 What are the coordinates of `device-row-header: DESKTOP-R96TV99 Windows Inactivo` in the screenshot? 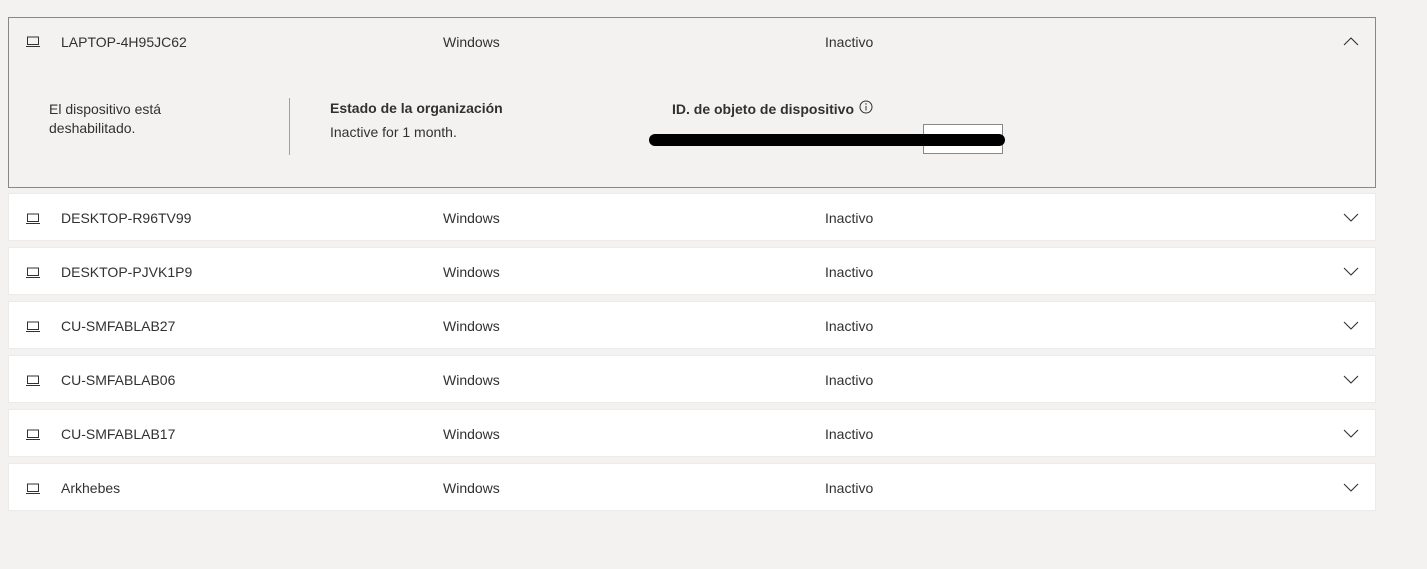 It's located at (692, 218).